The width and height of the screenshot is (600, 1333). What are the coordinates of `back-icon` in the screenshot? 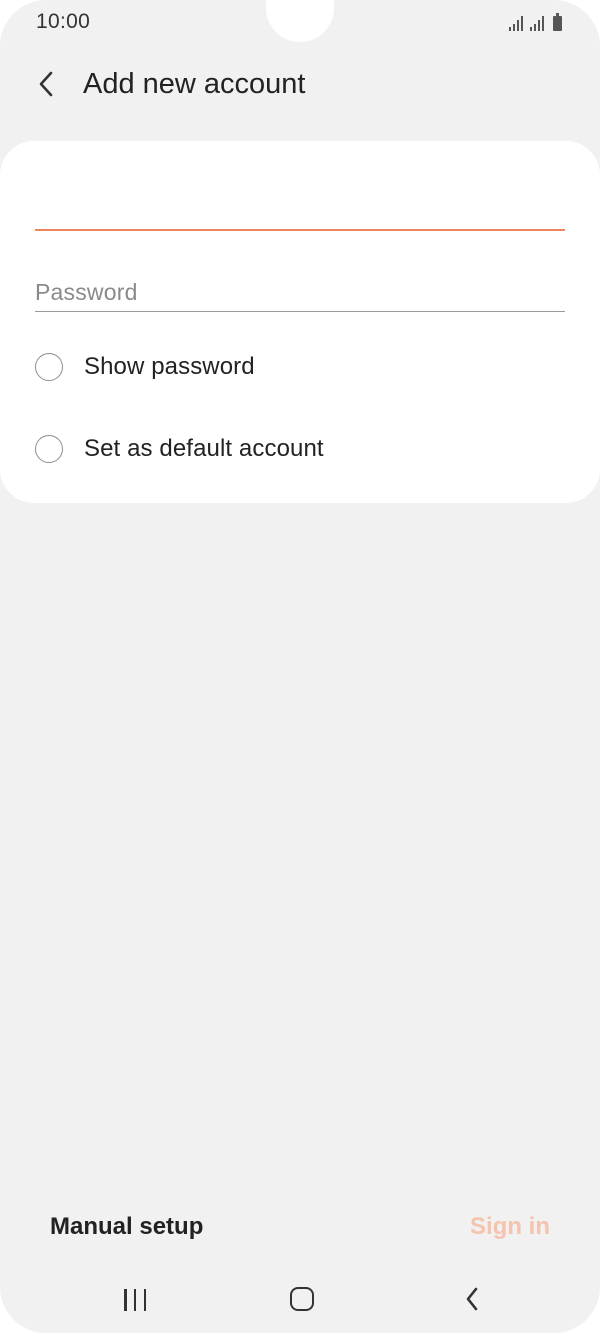 It's located at (472, 1299).